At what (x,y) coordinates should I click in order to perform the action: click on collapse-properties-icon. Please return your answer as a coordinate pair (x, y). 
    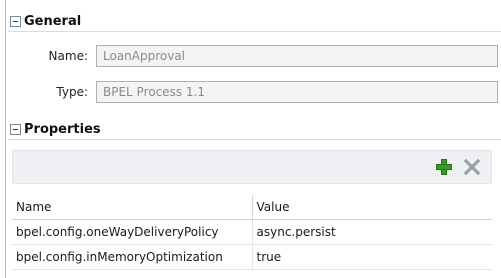
    Looking at the image, I should click on (15, 129).